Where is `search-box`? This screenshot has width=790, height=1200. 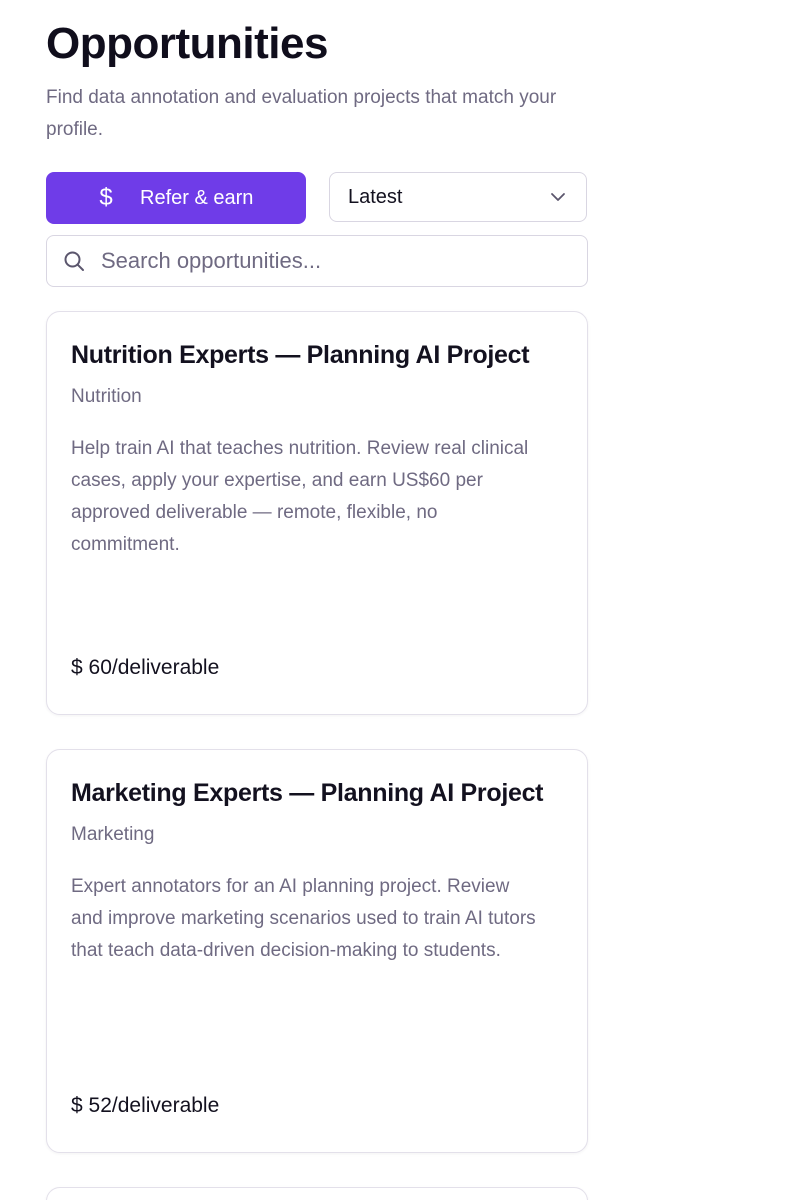
search-box is located at coordinates (317, 261).